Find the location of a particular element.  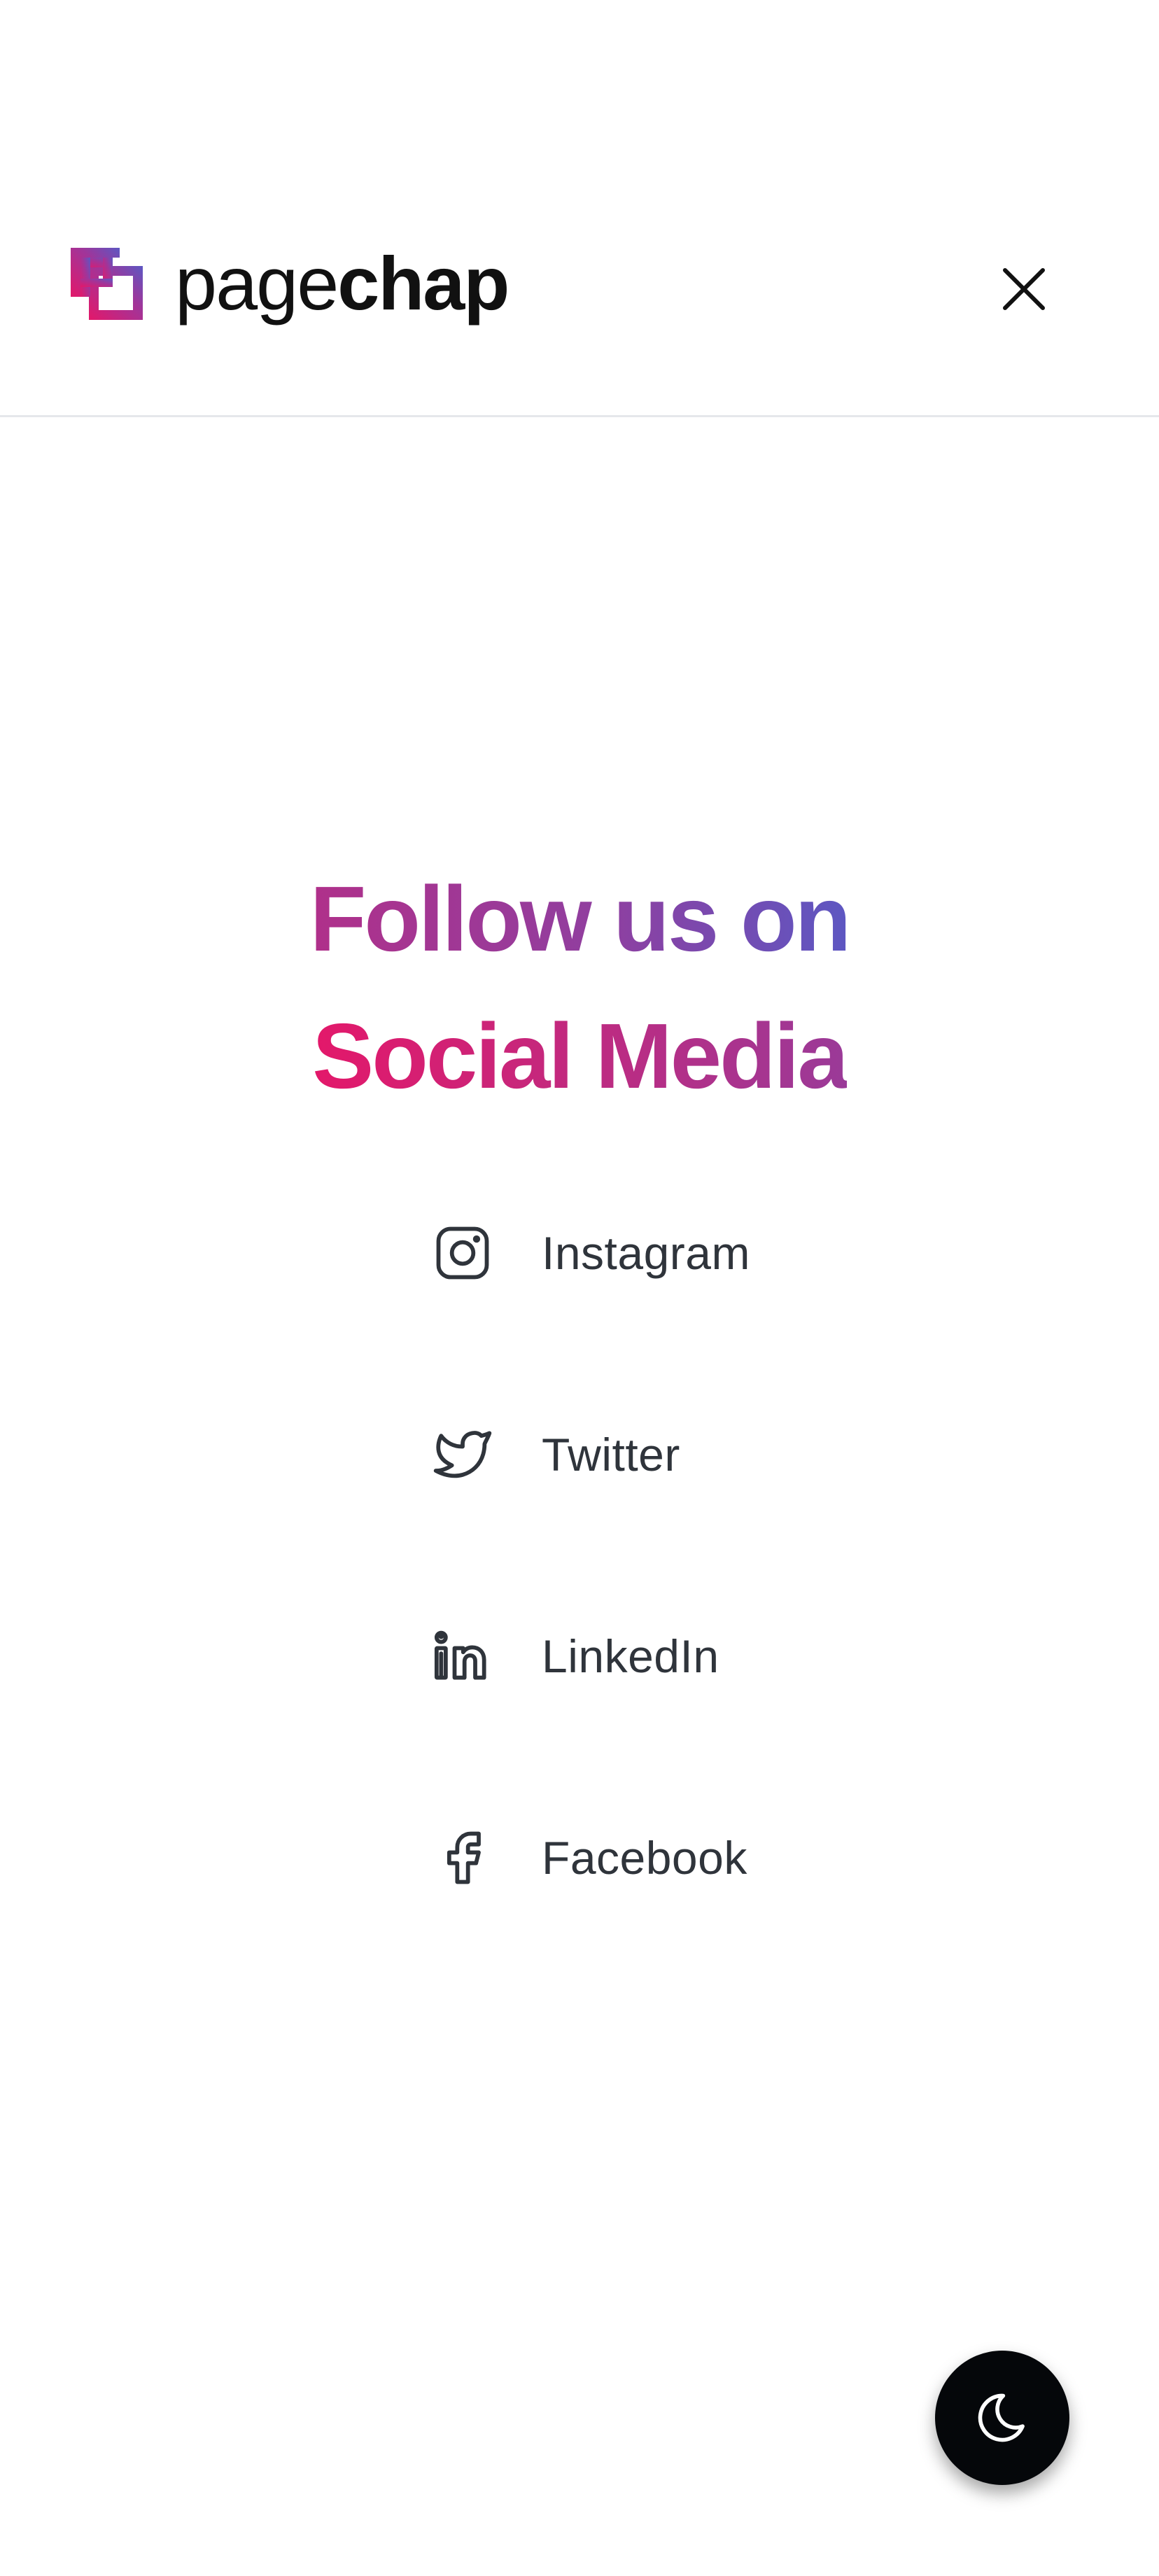

social-link-facebook: Facebook is located at coordinates (588, 1858).